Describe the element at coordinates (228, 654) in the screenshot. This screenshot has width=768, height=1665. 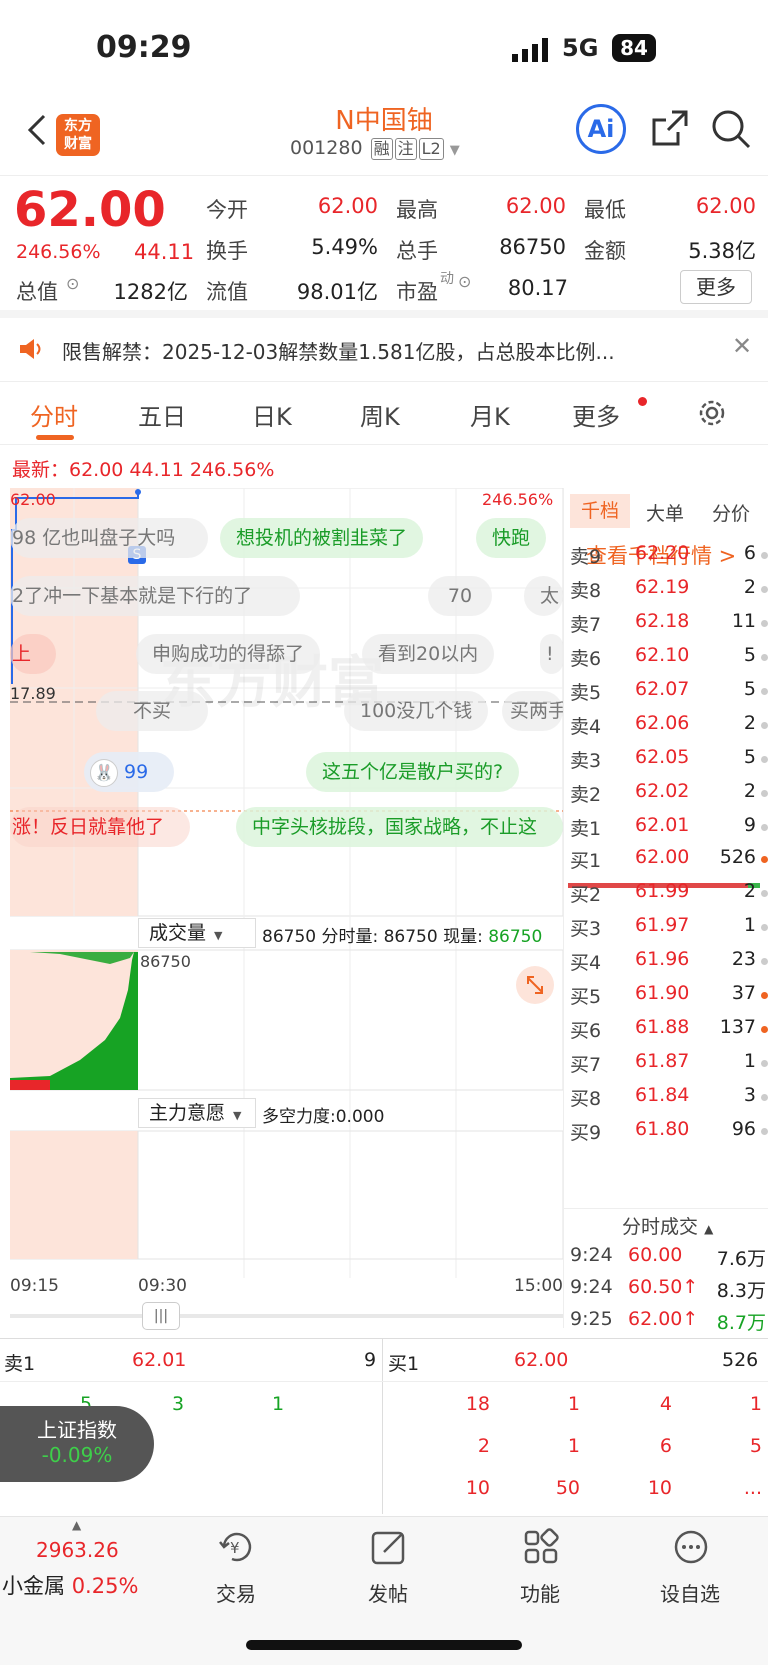
I see `comment-bubble: 申购成功的得舔了` at that location.